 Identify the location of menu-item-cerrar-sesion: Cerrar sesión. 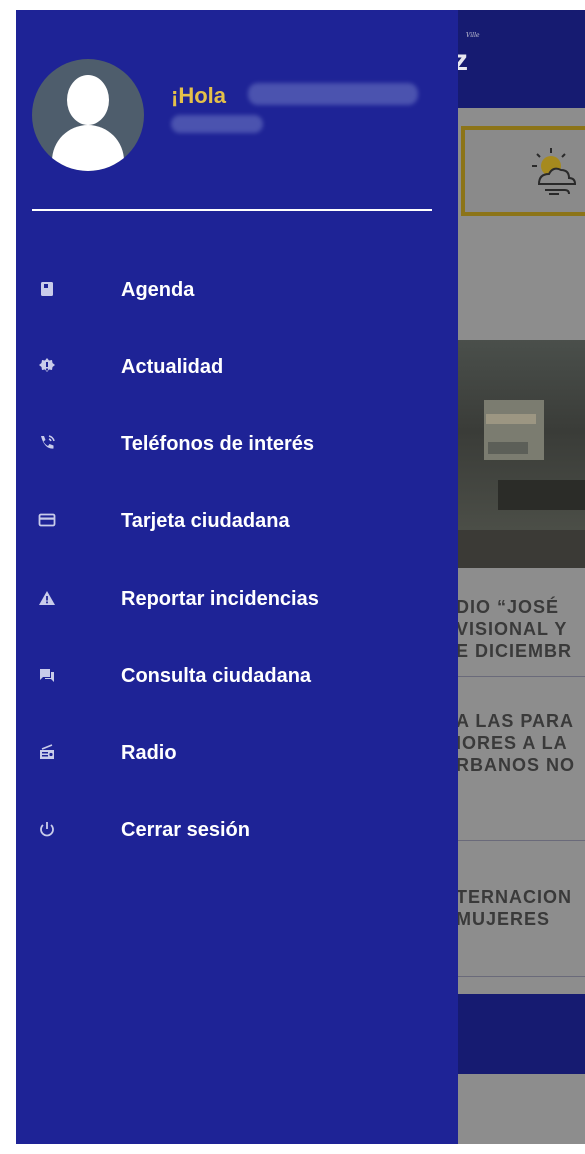
(237, 832).